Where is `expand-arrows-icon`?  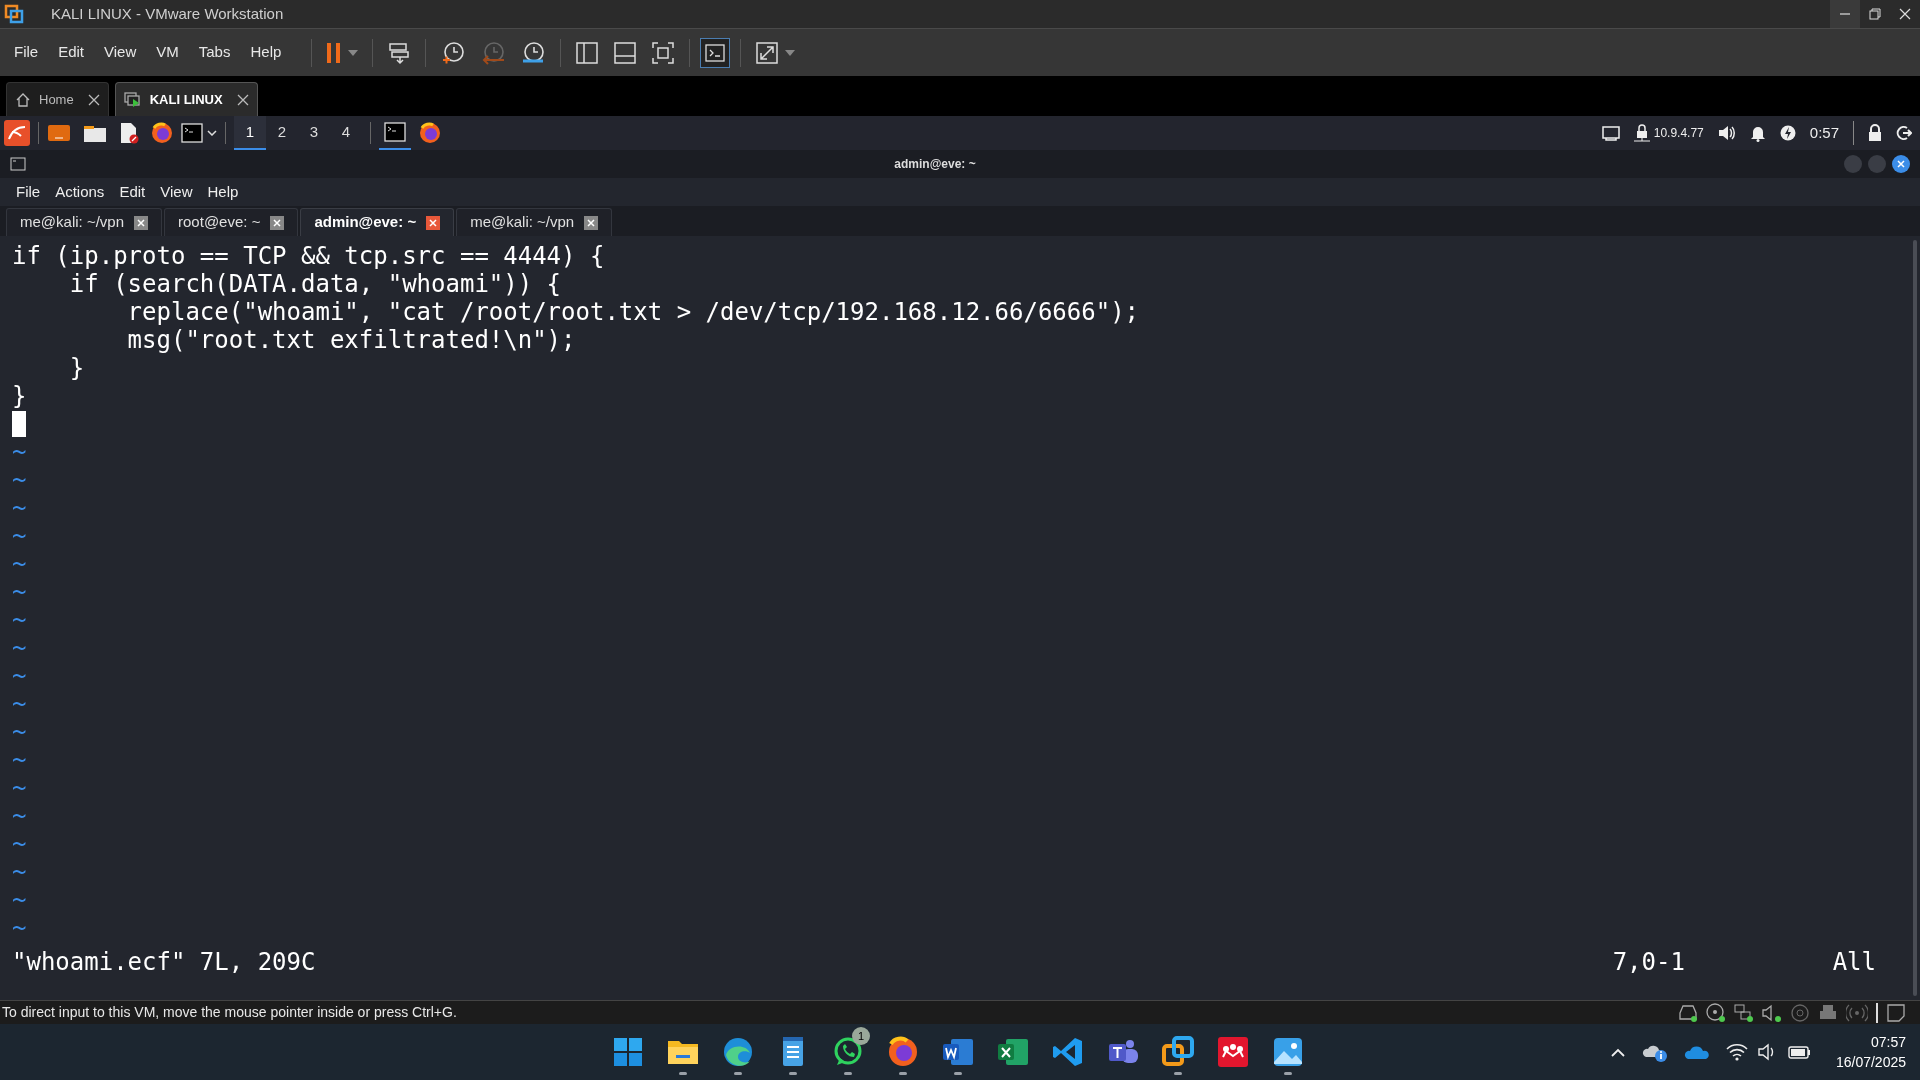 expand-arrows-icon is located at coordinates (767, 52).